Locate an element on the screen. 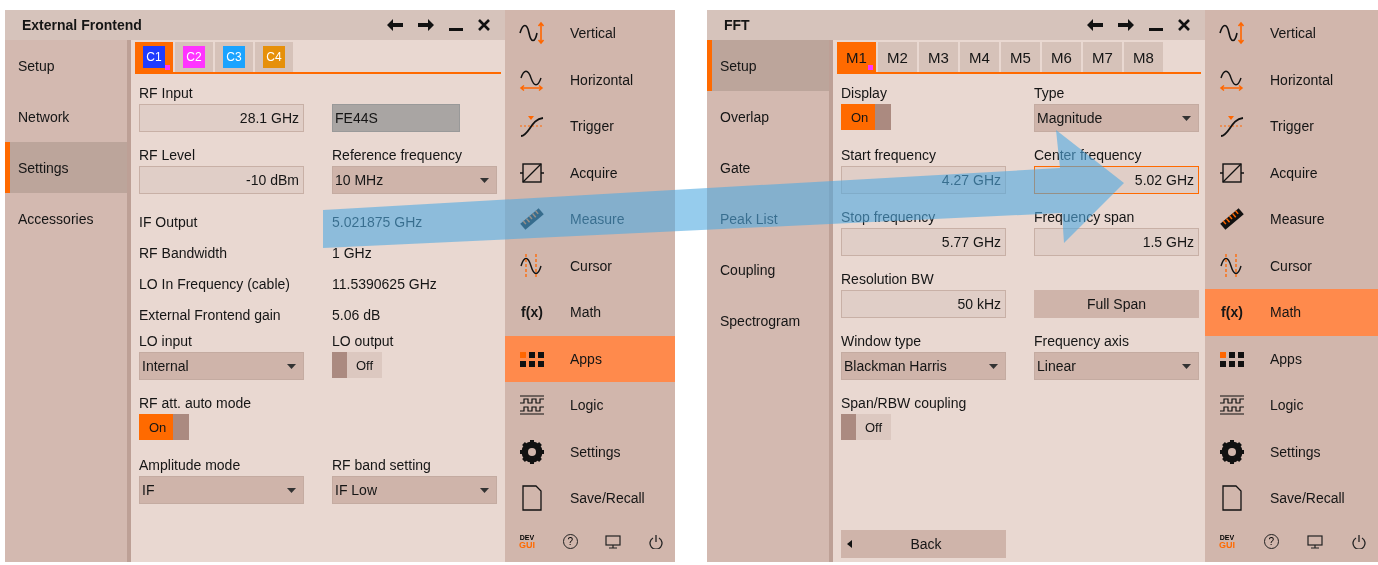 This screenshot has width=1378, height=565. dropdown: IF Low is located at coordinates (414, 490).